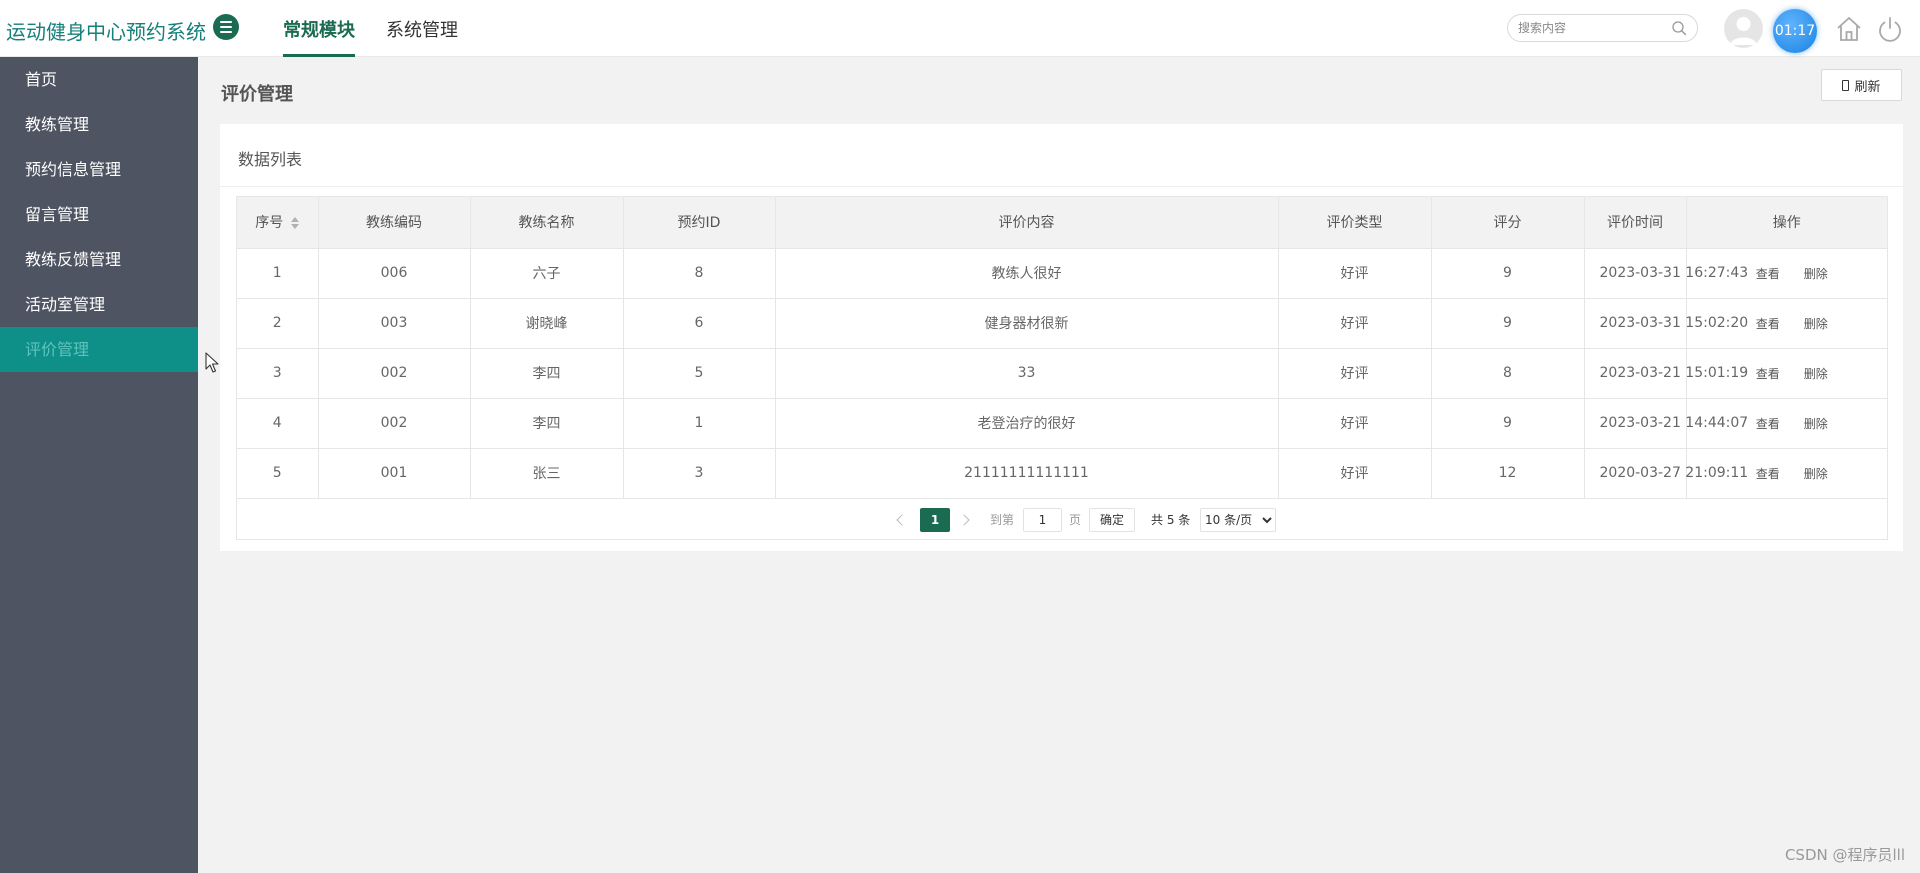 The width and height of the screenshot is (1920, 873). I want to click on cell-index: 4, so click(278, 423).